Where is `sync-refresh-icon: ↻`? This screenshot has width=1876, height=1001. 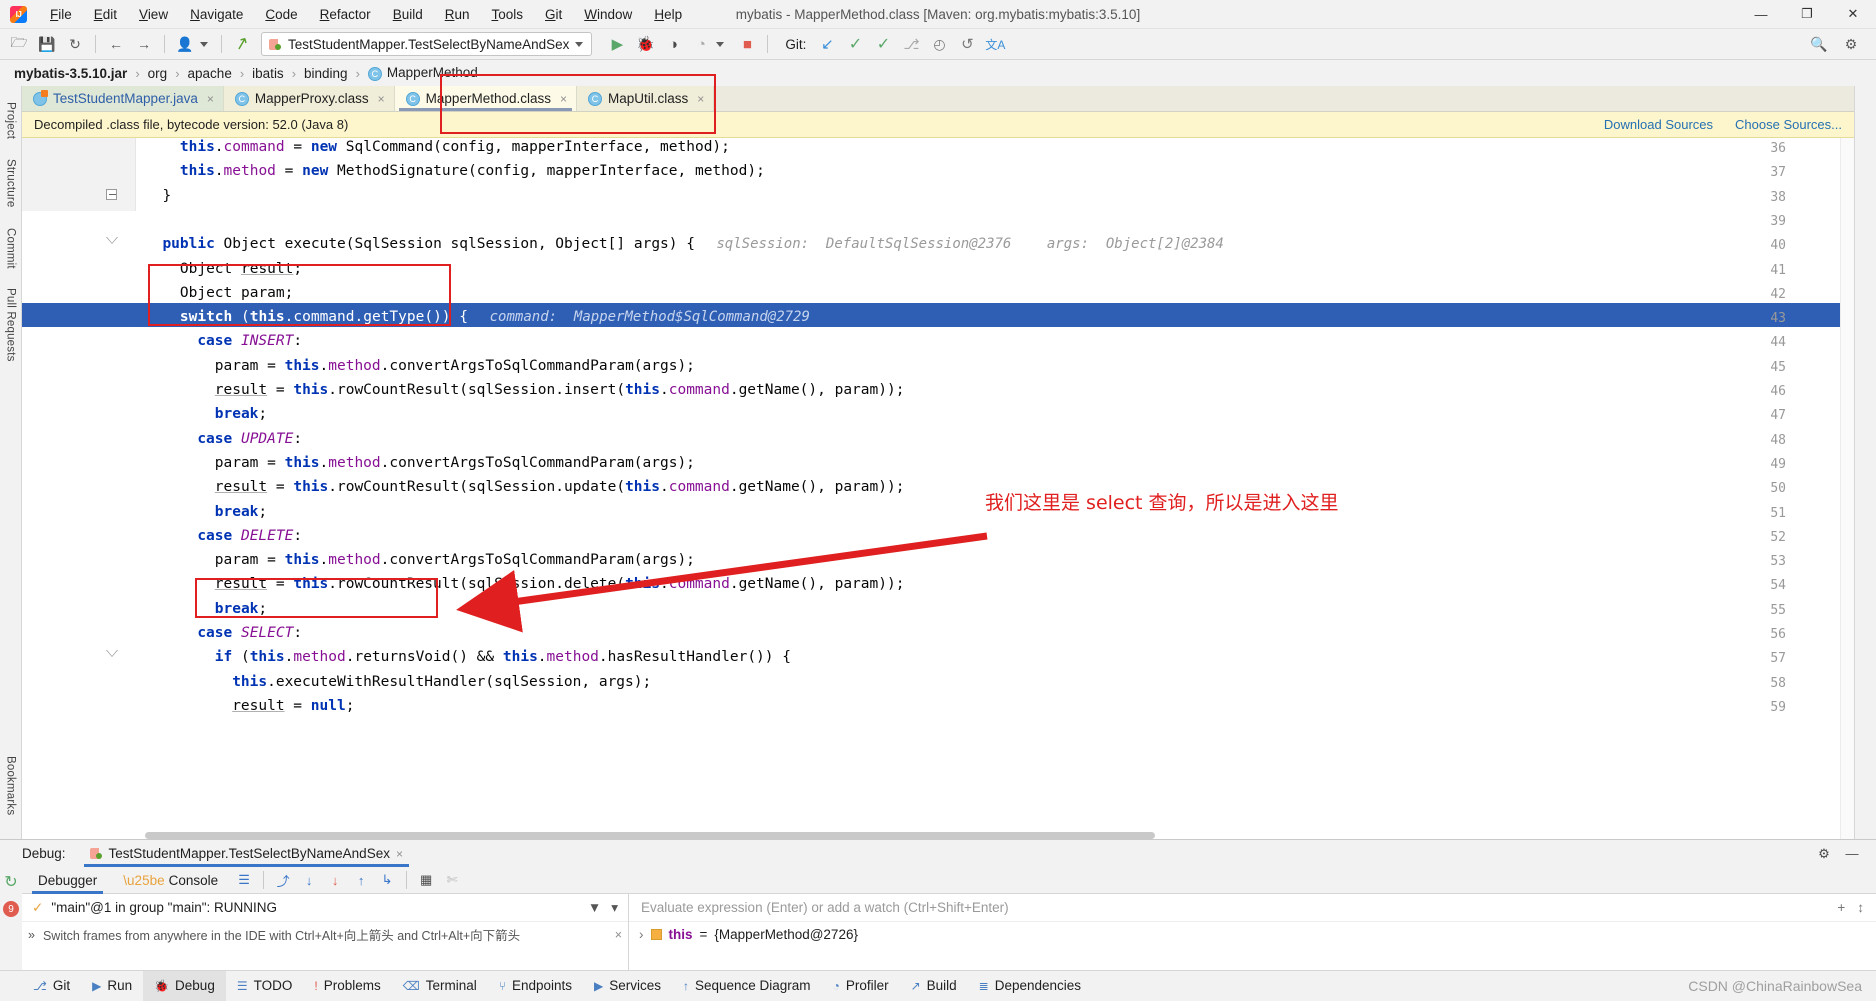 sync-refresh-icon: ↻ is located at coordinates (75, 44).